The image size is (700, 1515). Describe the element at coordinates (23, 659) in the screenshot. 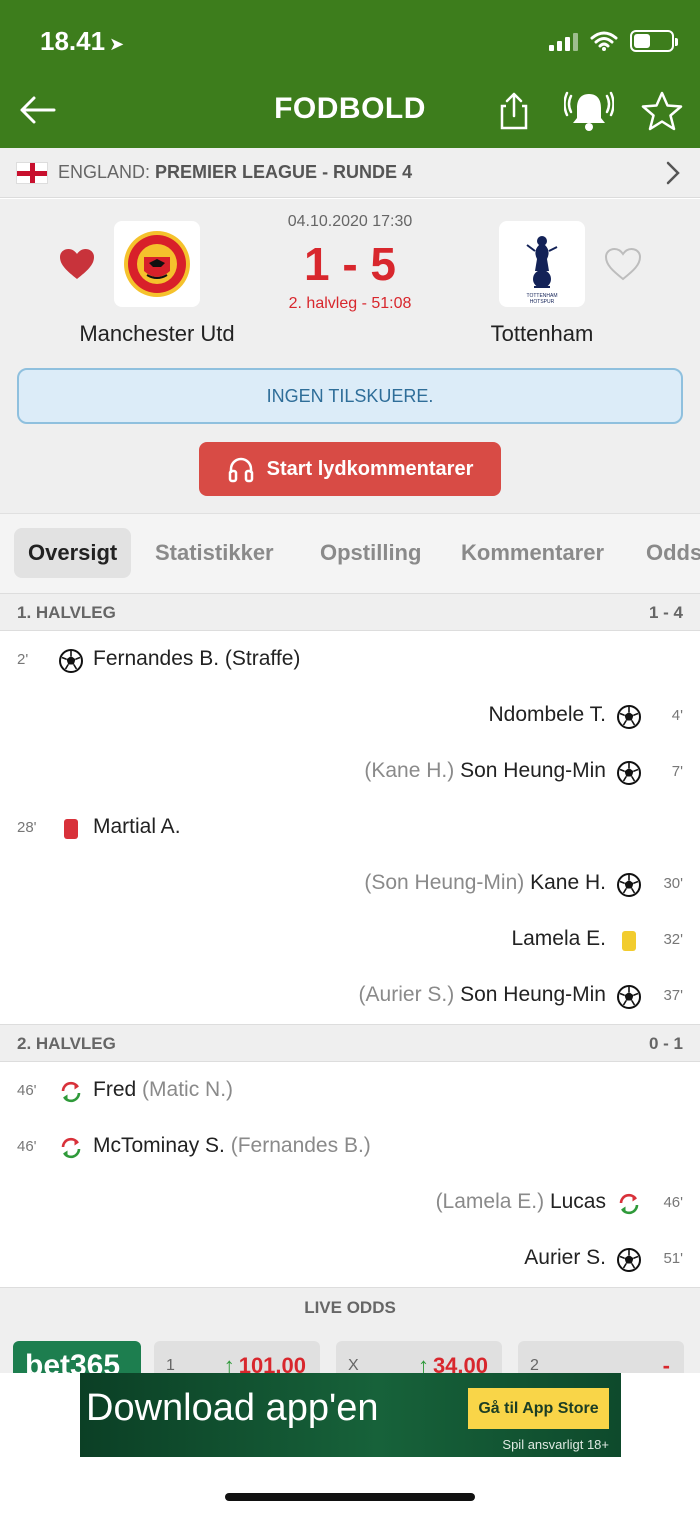

I see `event-minute: 2'` at that location.